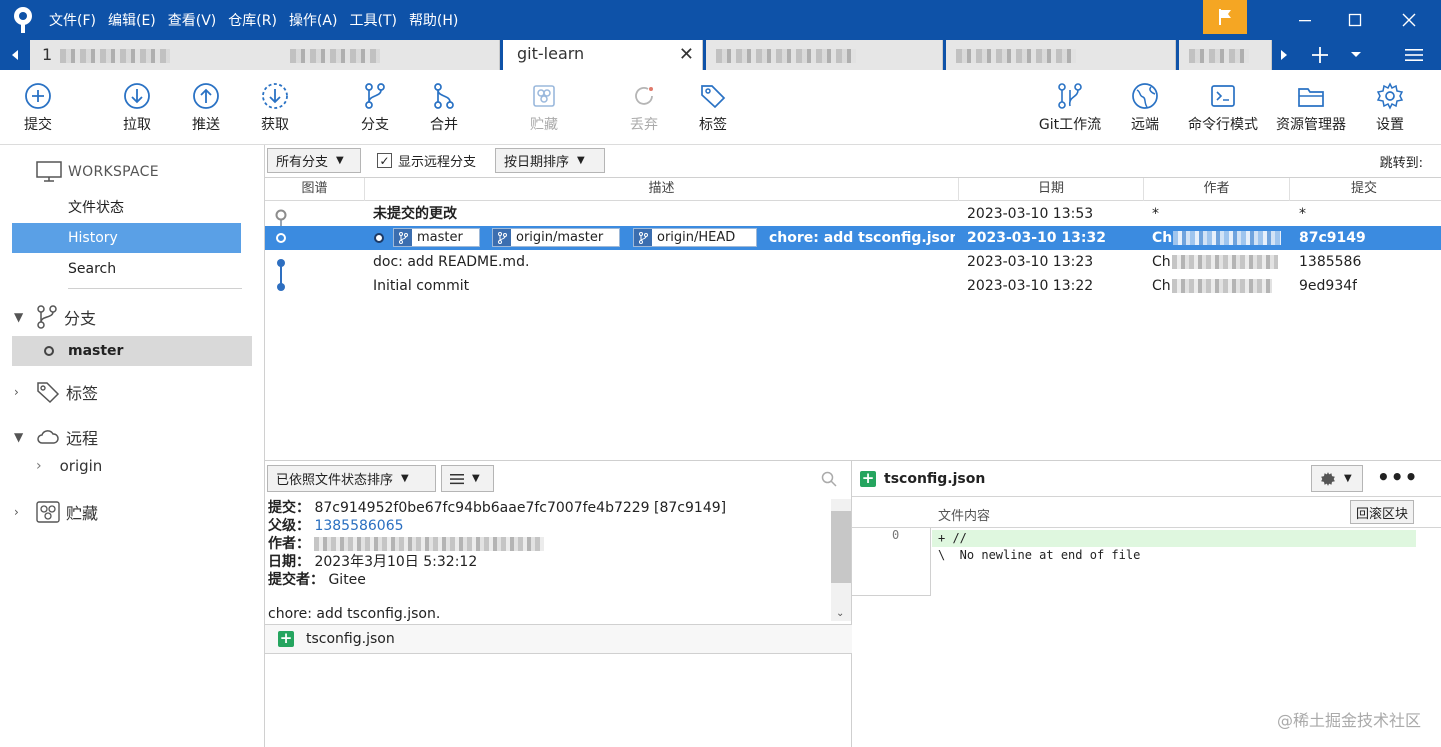  Describe the element at coordinates (38, 107) in the screenshot. I see `commit-button: 提交` at that location.